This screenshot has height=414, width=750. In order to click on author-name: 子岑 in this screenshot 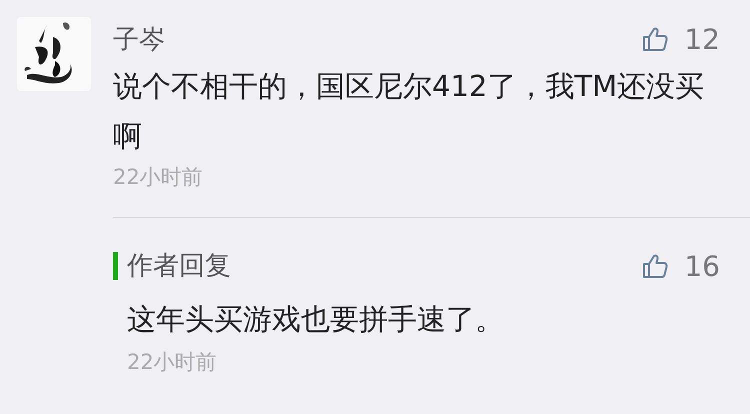, I will do `click(139, 39)`.